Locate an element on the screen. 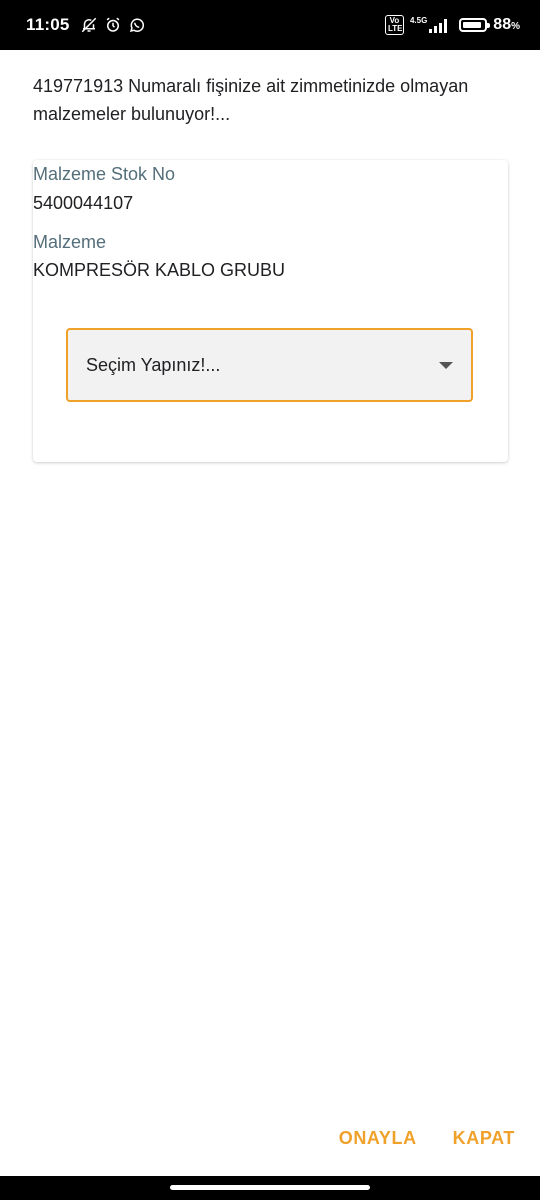 The height and width of the screenshot is (1200, 540). material-value: KOMPRESÖR KABLO GRUBU is located at coordinates (159, 270).